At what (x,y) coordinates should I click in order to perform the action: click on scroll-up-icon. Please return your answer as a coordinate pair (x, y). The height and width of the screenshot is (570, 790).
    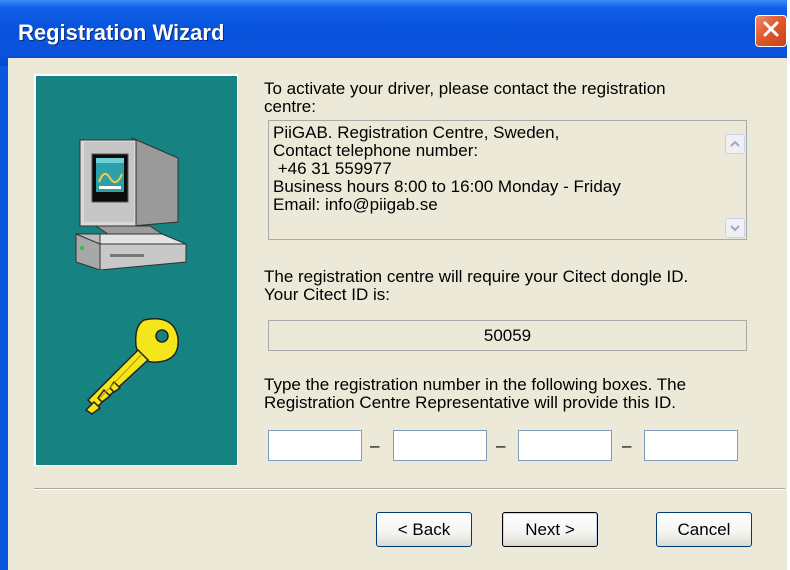
    Looking at the image, I should click on (735, 144).